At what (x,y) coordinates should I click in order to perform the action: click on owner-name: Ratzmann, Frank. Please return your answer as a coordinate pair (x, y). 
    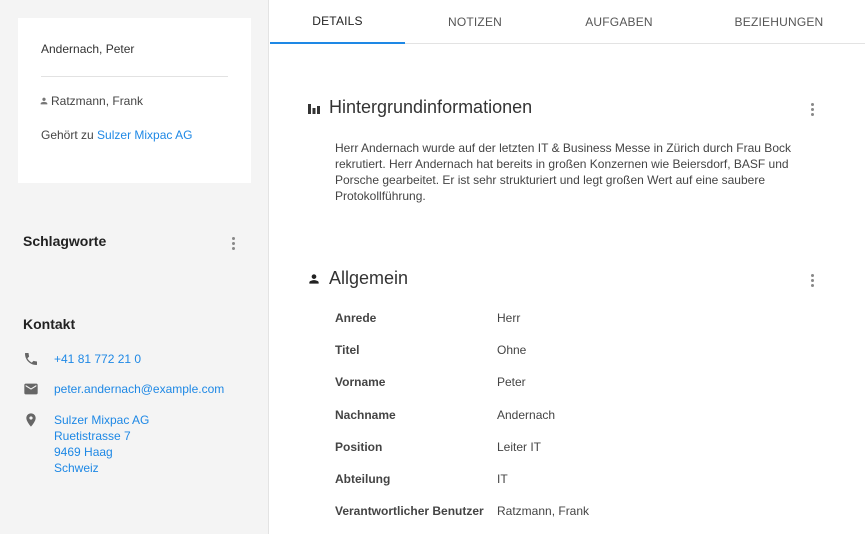
    Looking at the image, I should click on (97, 101).